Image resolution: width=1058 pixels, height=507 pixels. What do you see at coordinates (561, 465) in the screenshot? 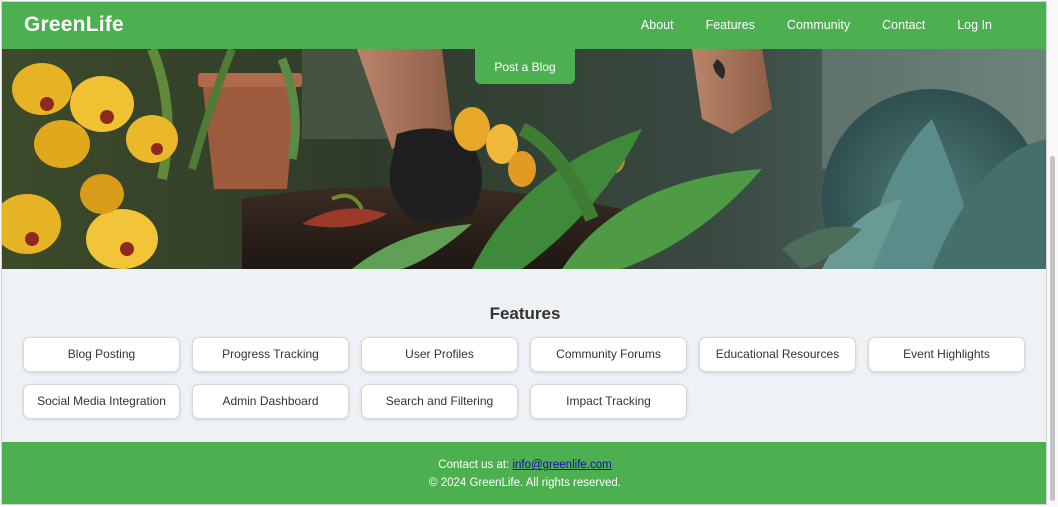
I see `footer-email-link: info@greenlife.com` at bounding box center [561, 465].